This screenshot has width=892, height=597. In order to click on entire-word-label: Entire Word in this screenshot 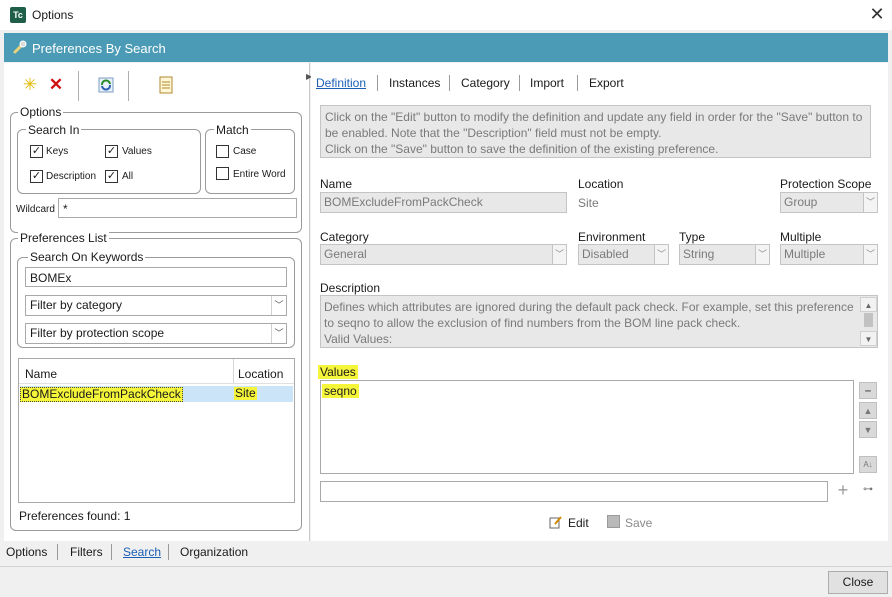, I will do `click(259, 174)`.